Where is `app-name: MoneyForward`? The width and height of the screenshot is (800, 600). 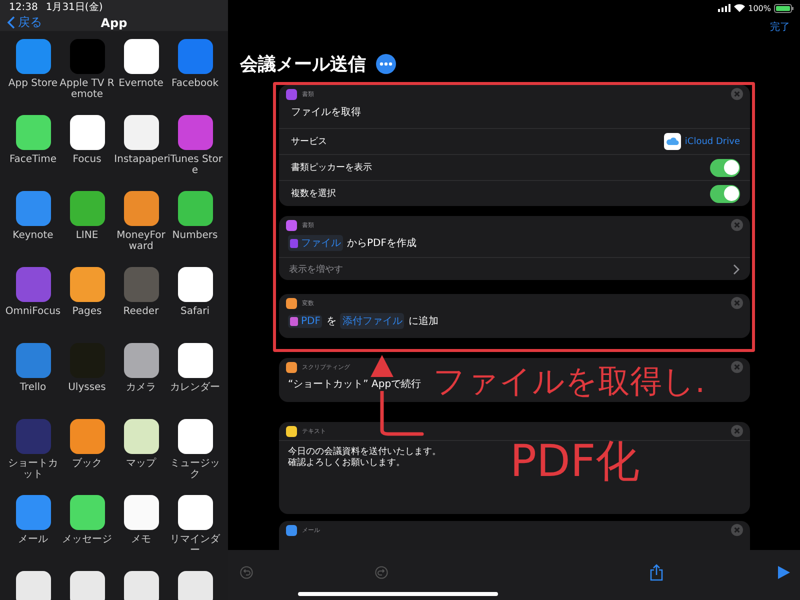 app-name: MoneyForward is located at coordinates (141, 241).